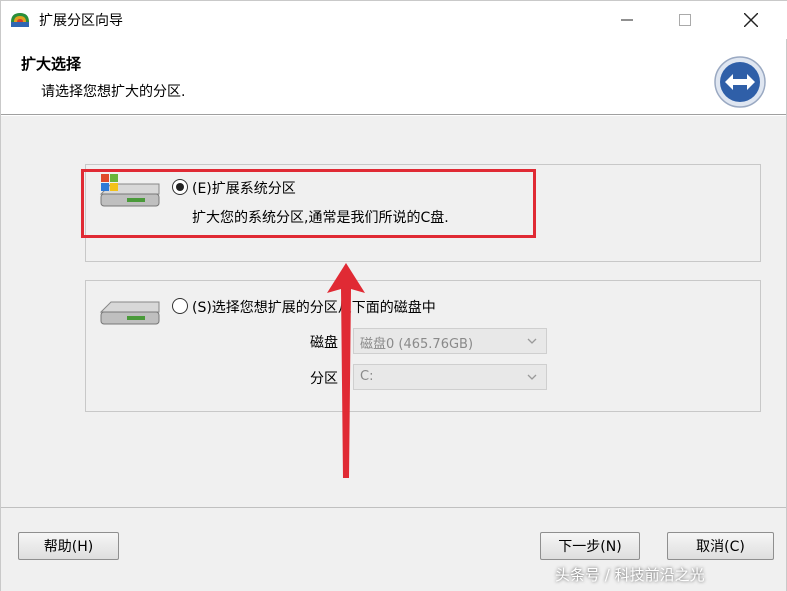 Image resolution: width=787 pixels, height=591 pixels. What do you see at coordinates (308, 203) in the screenshot?
I see `annotation-highlight-box` at bounding box center [308, 203].